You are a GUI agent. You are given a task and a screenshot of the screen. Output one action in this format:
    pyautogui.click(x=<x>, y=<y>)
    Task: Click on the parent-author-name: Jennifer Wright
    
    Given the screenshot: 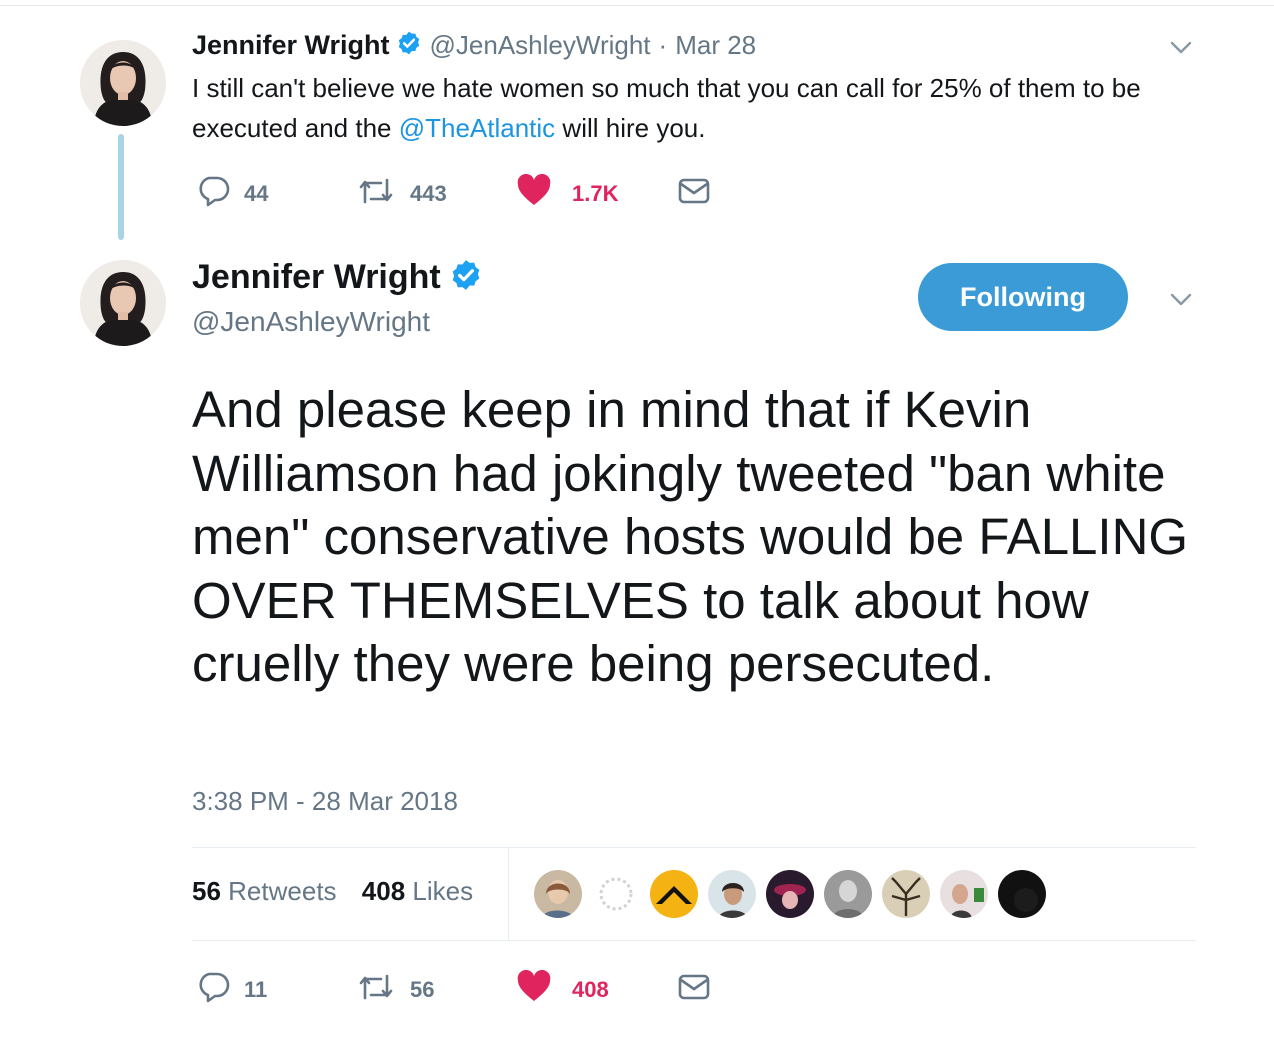 What is the action you would take?
    pyautogui.click(x=291, y=45)
    